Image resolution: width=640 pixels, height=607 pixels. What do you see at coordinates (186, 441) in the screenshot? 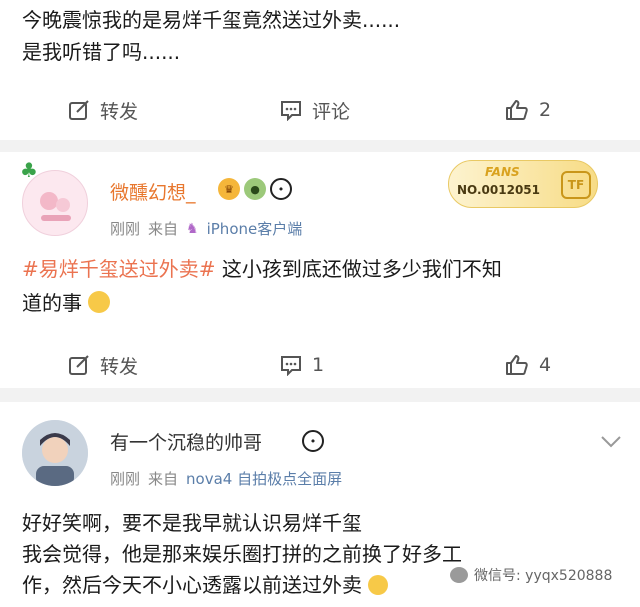
I see `username: 有一个沉稳的帅哥` at bounding box center [186, 441].